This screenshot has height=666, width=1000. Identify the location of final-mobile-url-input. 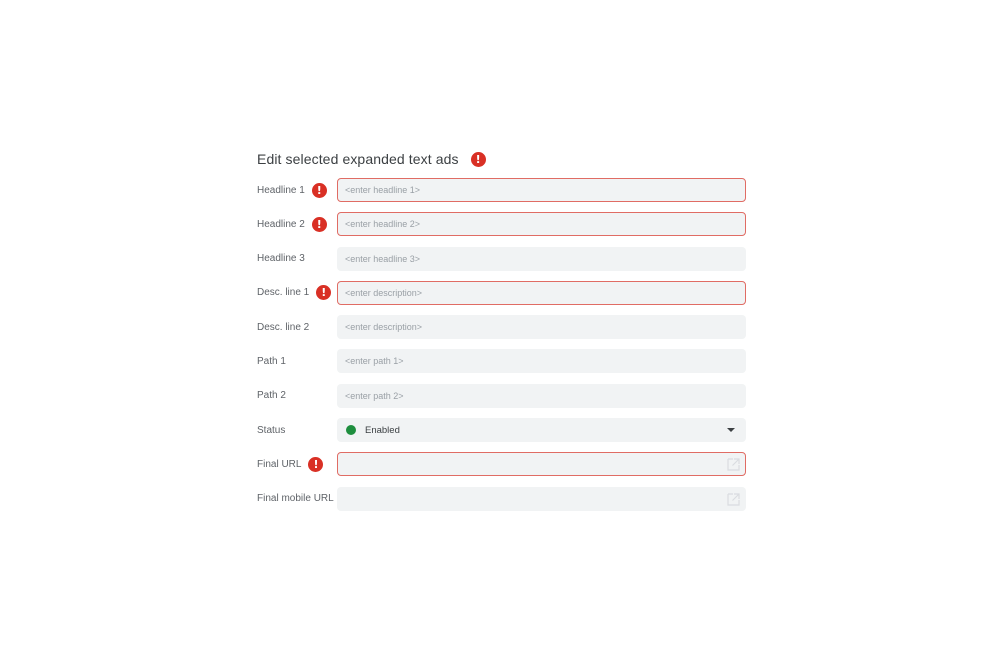
(541, 498).